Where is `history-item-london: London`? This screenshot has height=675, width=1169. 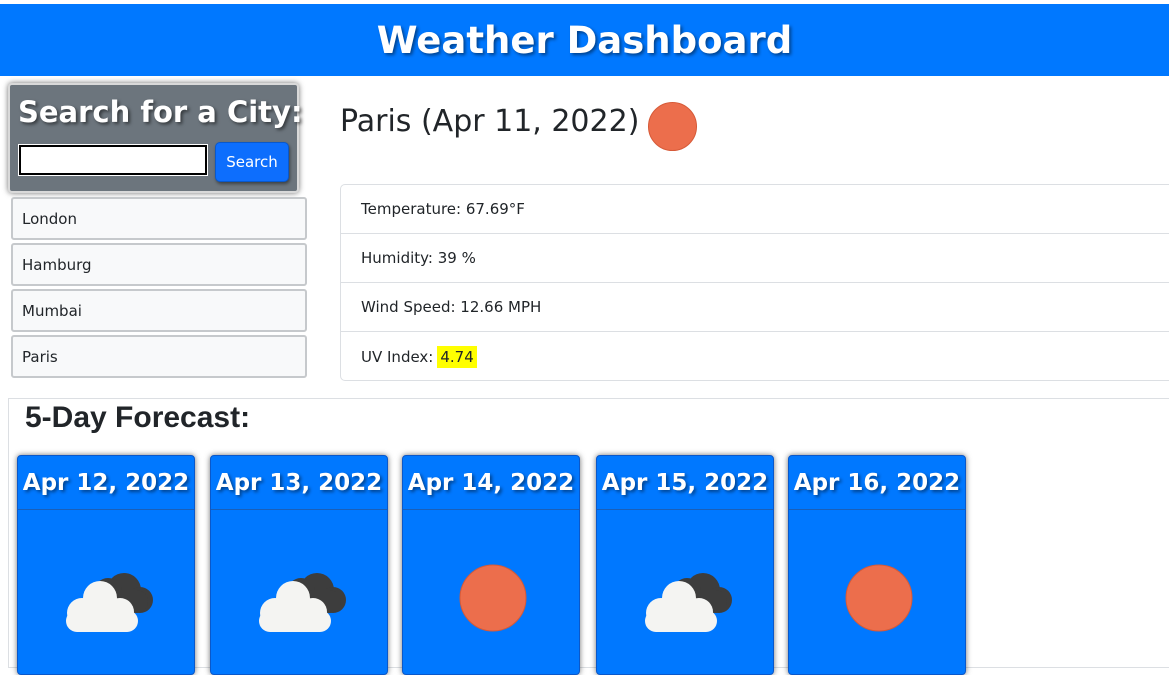
history-item-london: London is located at coordinates (159, 218).